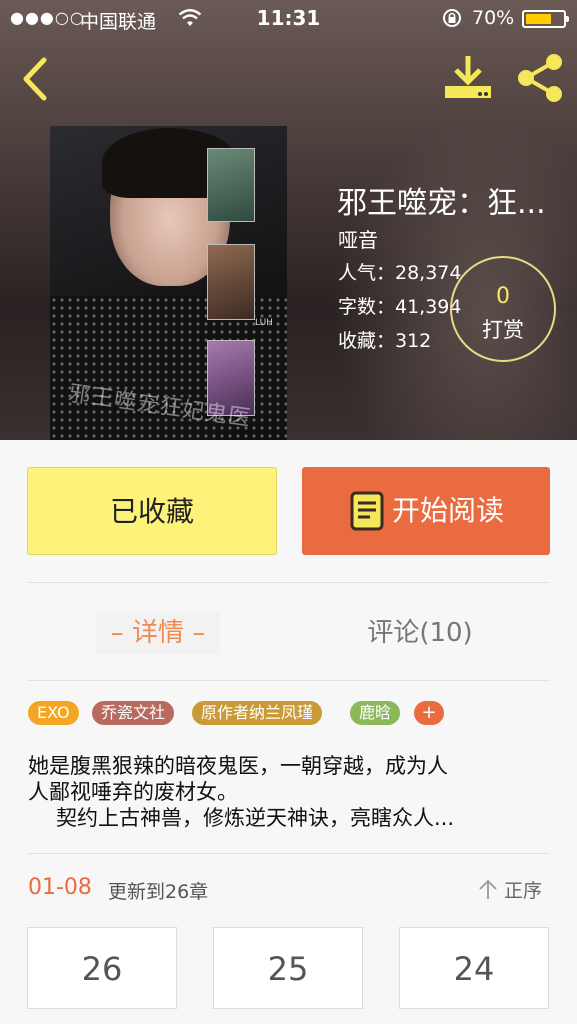 This screenshot has height=1024, width=577. Describe the element at coordinates (493, 18) in the screenshot. I see `battery-percent: 70%` at that location.